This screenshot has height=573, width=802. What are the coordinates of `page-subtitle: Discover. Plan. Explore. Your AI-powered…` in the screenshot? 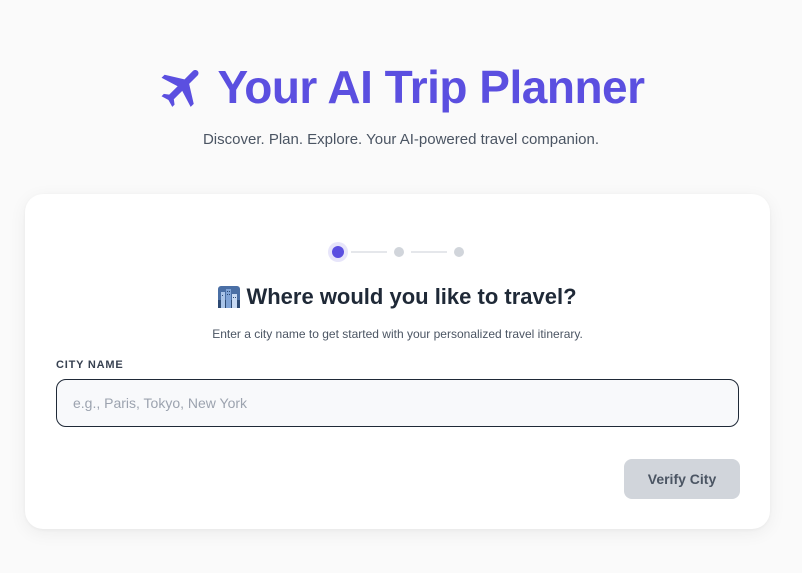 It's located at (401, 139).